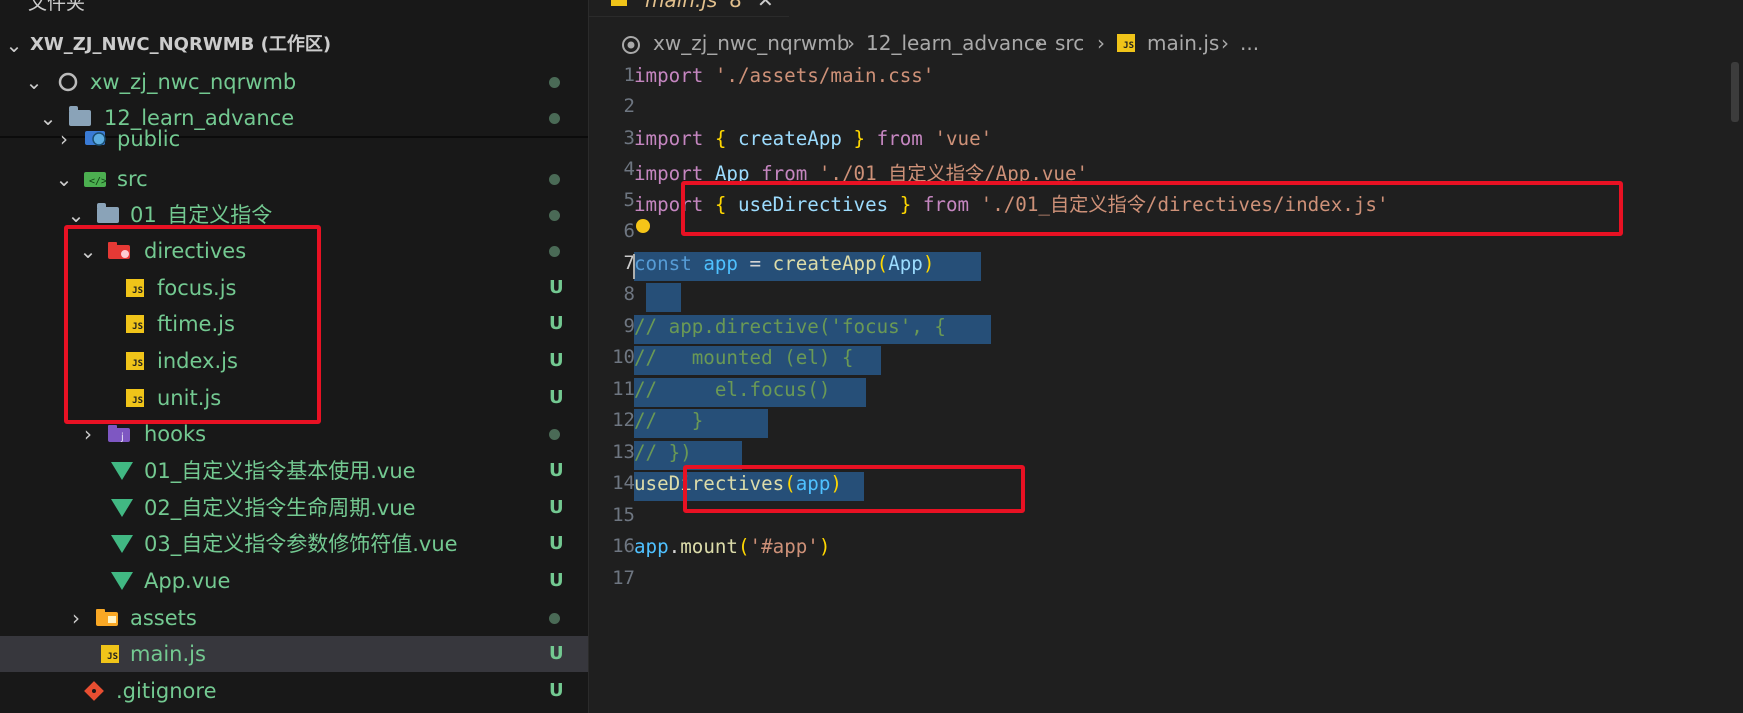 The width and height of the screenshot is (1743, 713). Describe the element at coordinates (623, 578) in the screenshot. I see `line-number: 17` at that location.